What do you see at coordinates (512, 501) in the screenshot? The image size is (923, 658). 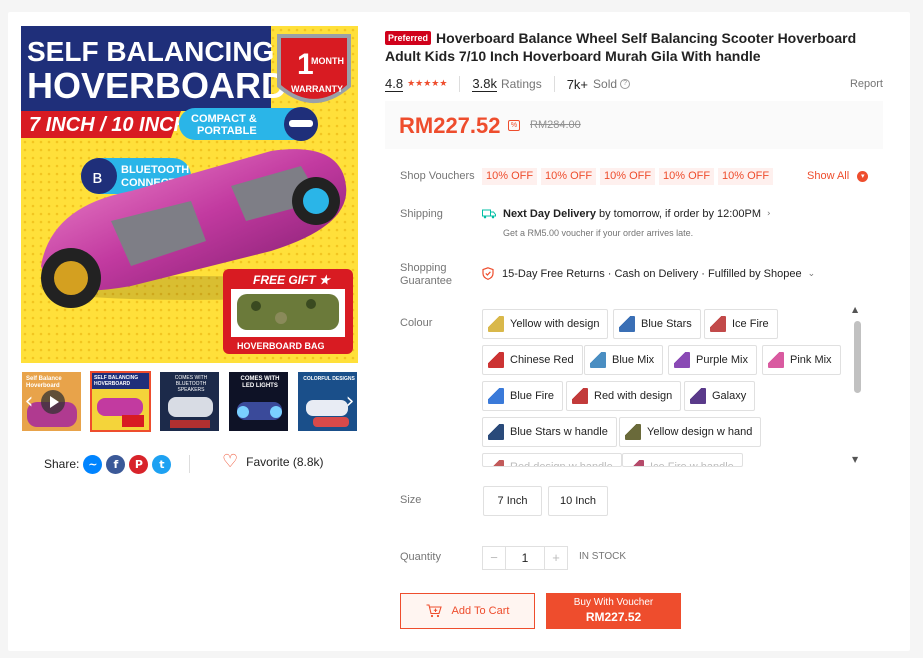 I see `size-option-7-inch: 7 Inch` at bounding box center [512, 501].